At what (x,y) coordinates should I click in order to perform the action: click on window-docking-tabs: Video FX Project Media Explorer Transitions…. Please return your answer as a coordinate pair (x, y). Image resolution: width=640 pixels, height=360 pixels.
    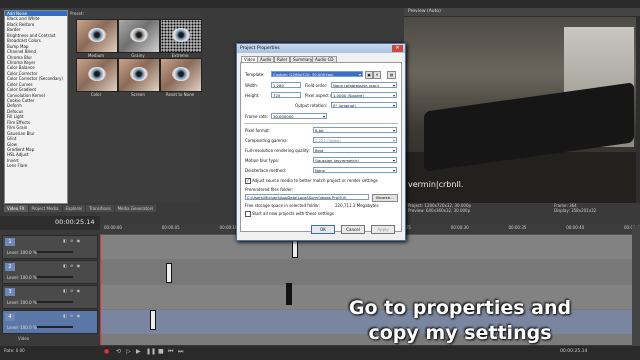
    Looking at the image, I should click on (89, 208).